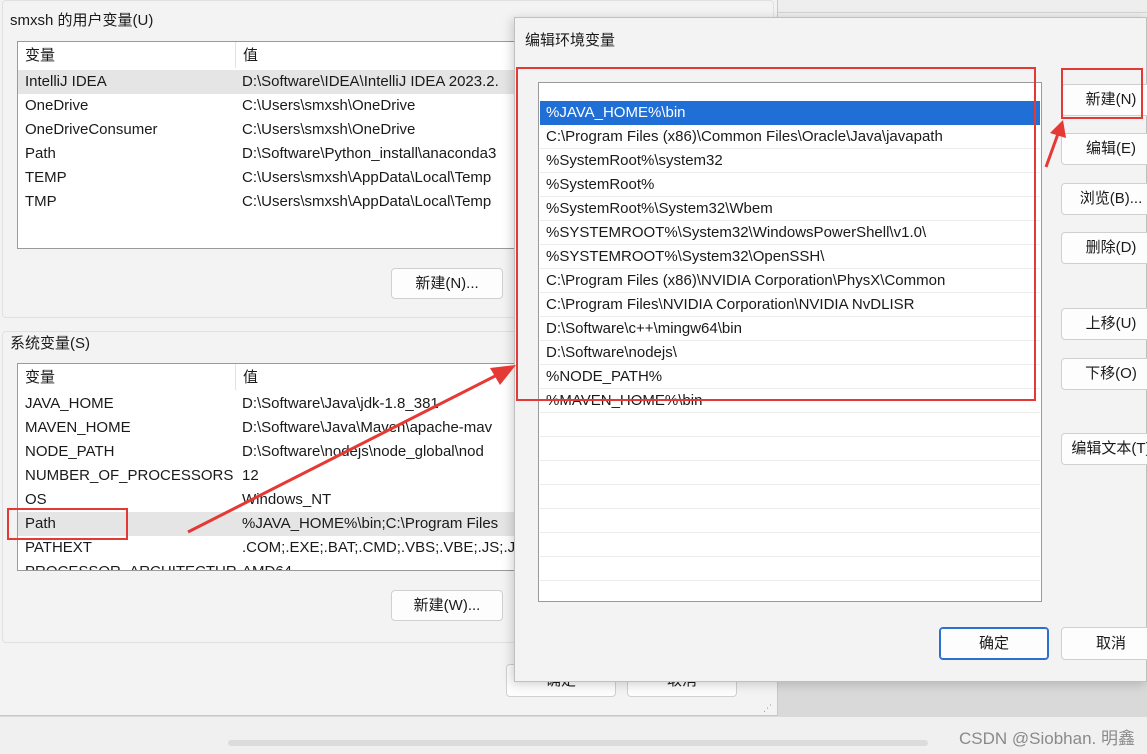 The height and width of the screenshot is (754, 1147). I want to click on watermark: CSDN @Siobhan. 明鑫, so click(1047, 738).